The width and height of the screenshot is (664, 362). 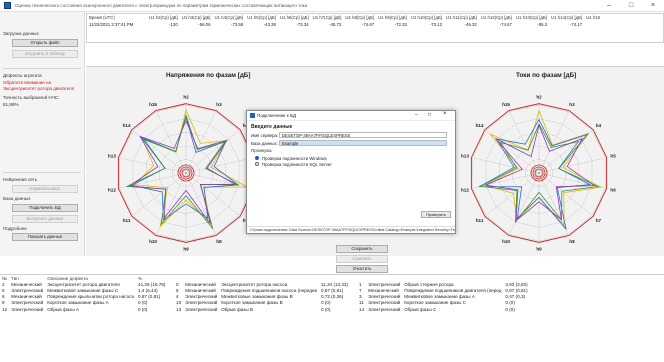 What do you see at coordinates (45, 42) in the screenshot?
I see `open-file-button: Открыть файл` at bounding box center [45, 42].